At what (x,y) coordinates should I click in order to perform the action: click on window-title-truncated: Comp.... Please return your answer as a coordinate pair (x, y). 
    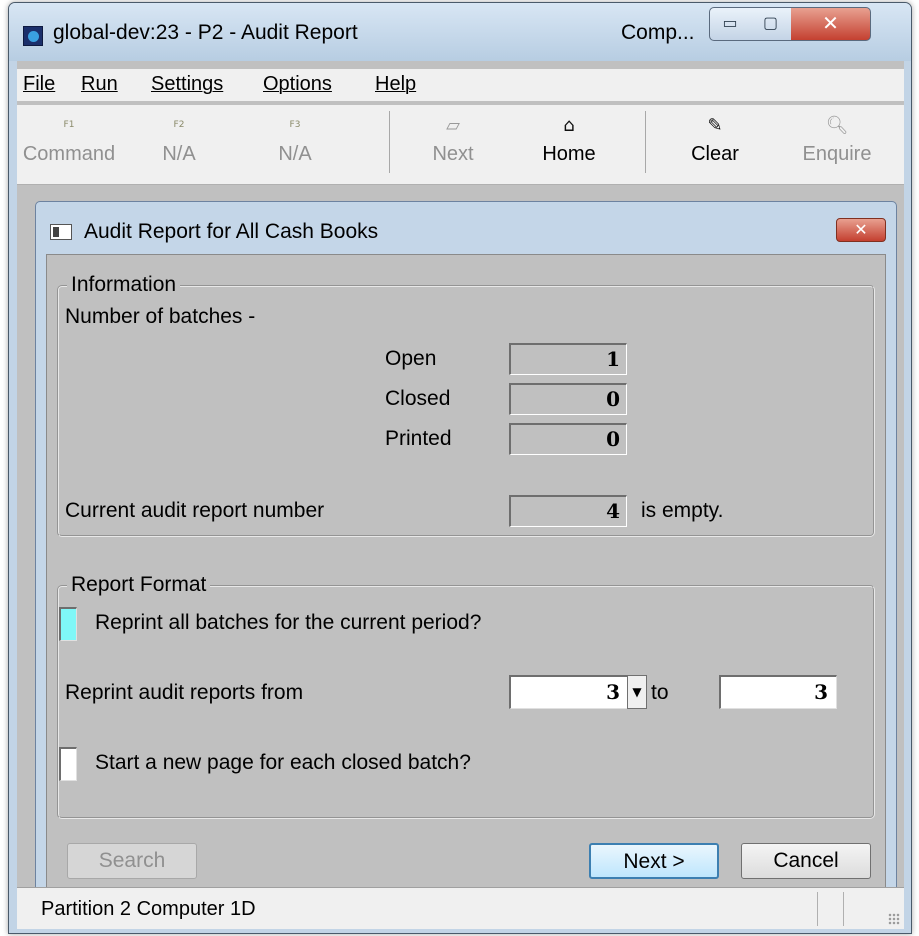
    Looking at the image, I should click on (658, 32).